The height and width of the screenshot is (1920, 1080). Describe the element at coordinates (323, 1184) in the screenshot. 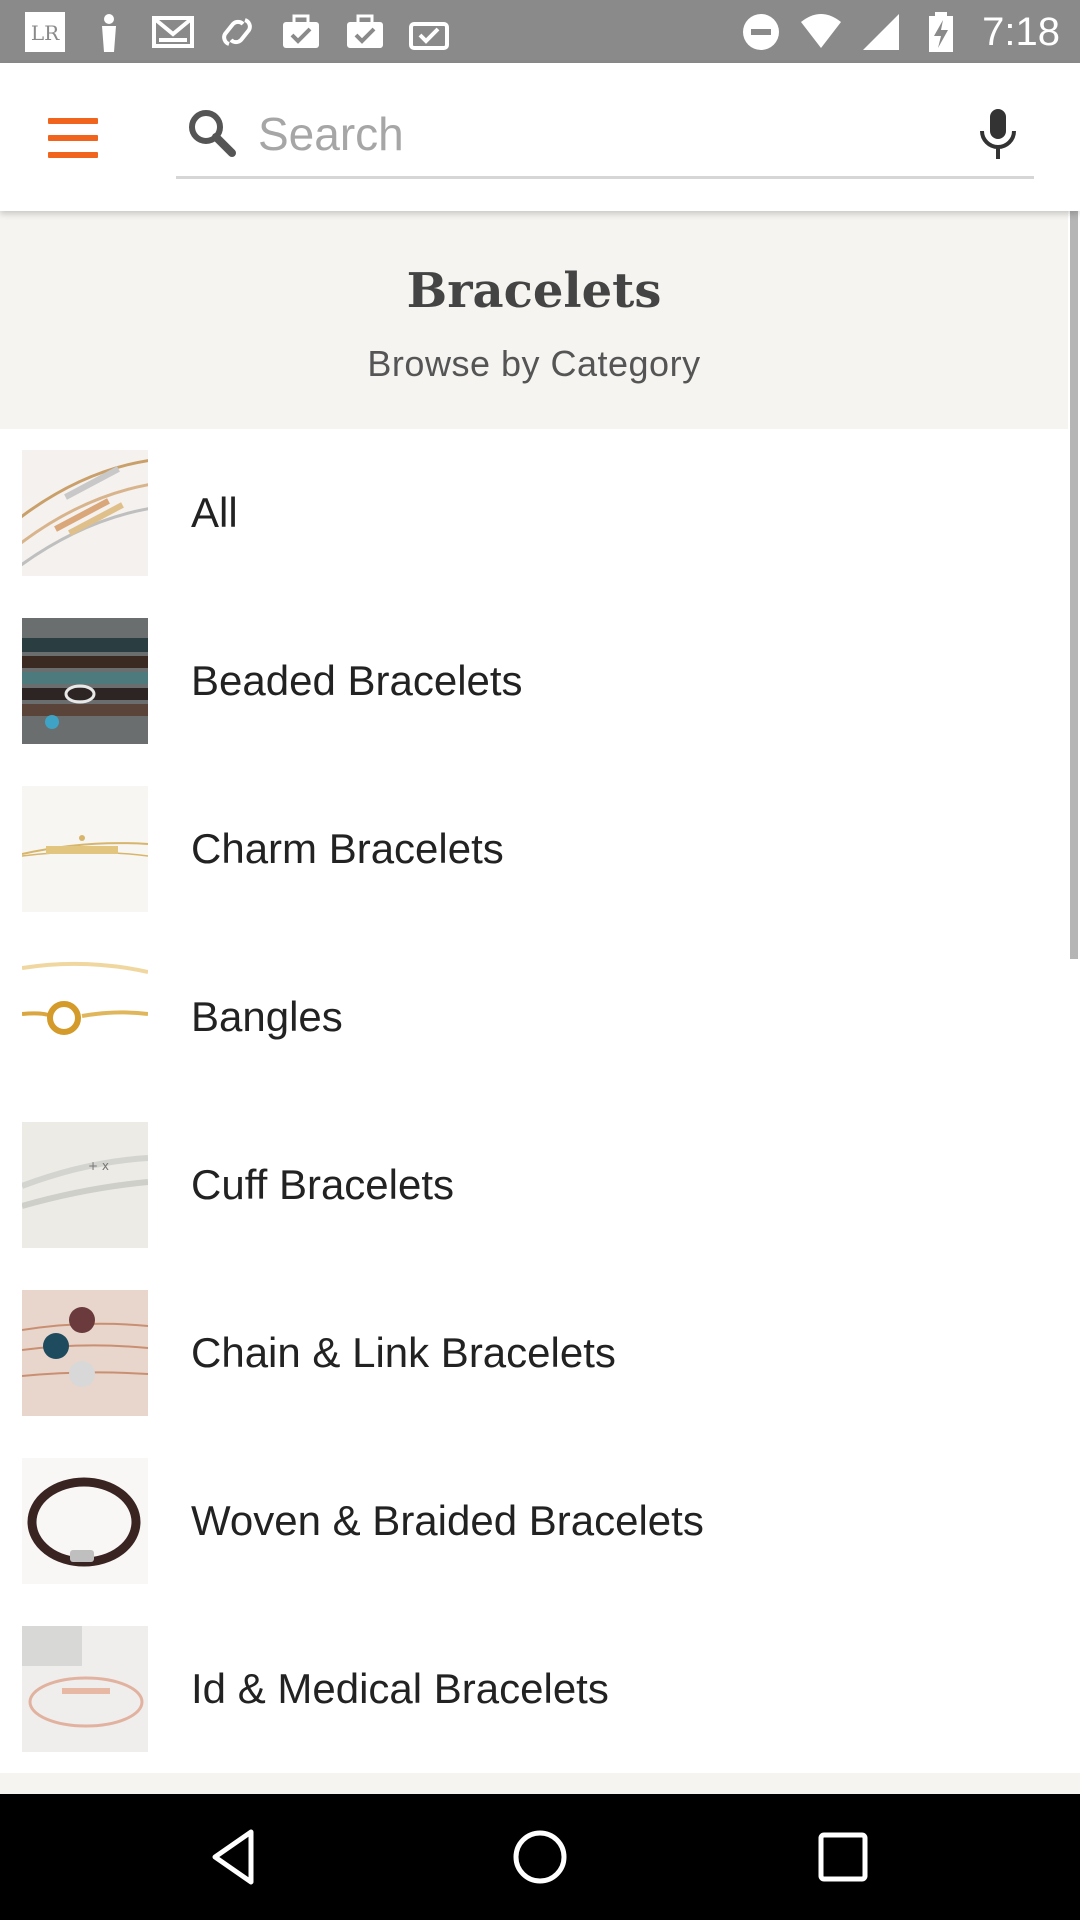

I see `category-label: Cuff Bracelets` at that location.